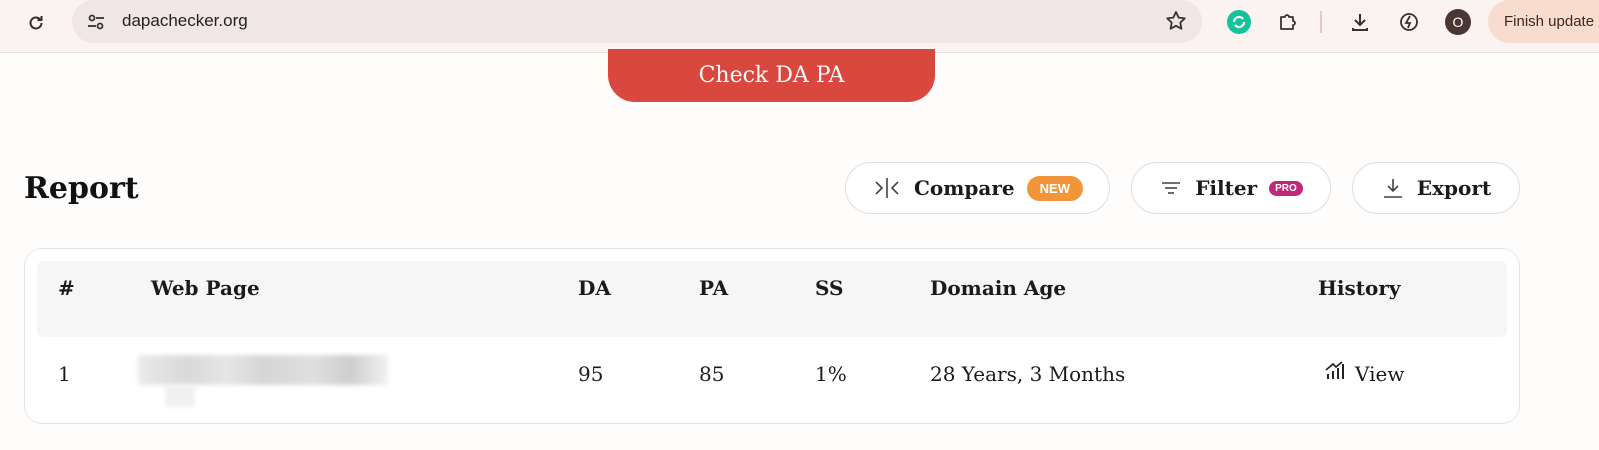 Image resolution: width=1599 pixels, height=450 pixels. I want to click on col-header-web-page: Web Page, so click(205, 288).